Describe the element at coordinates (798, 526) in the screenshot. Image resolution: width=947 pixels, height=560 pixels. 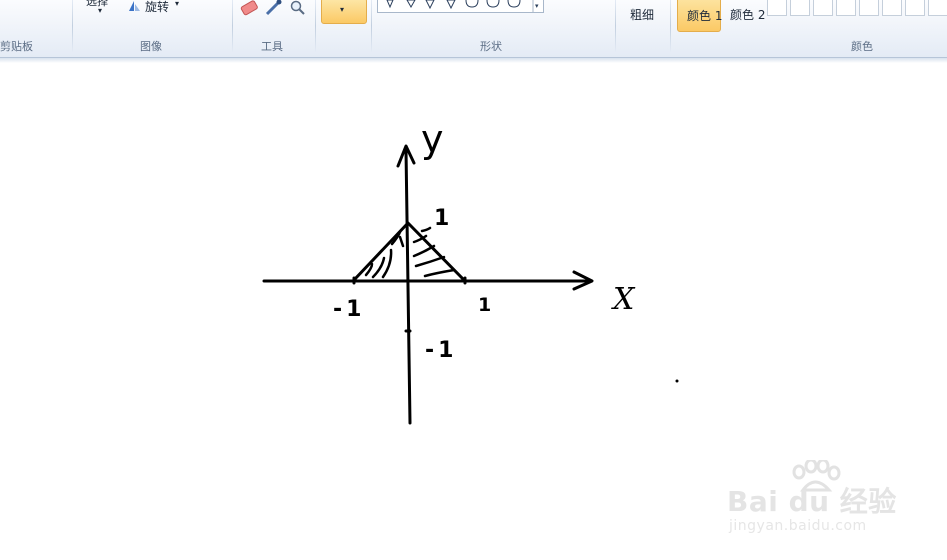
I see `watermark-url: jingyan.baidu.com` at that location.